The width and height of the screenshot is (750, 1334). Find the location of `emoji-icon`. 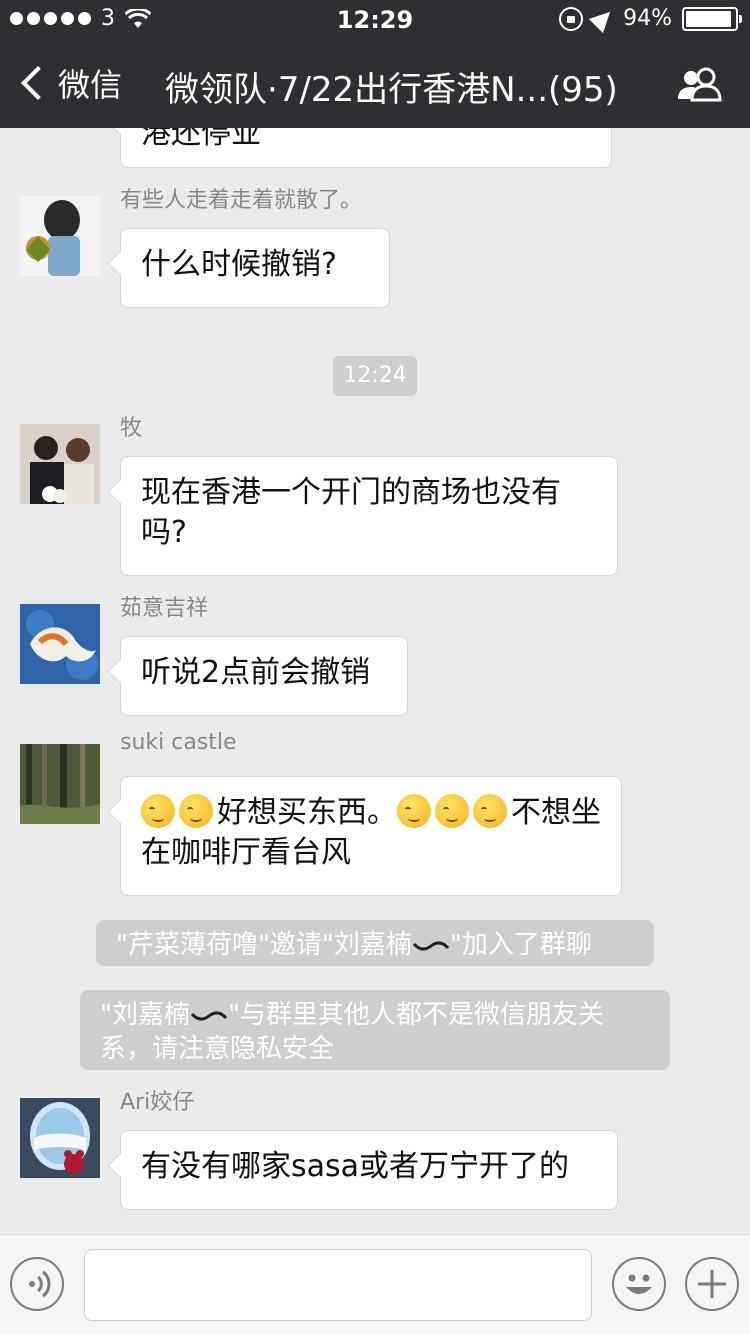

emoji-icon is located at coordinates (639, 1284).